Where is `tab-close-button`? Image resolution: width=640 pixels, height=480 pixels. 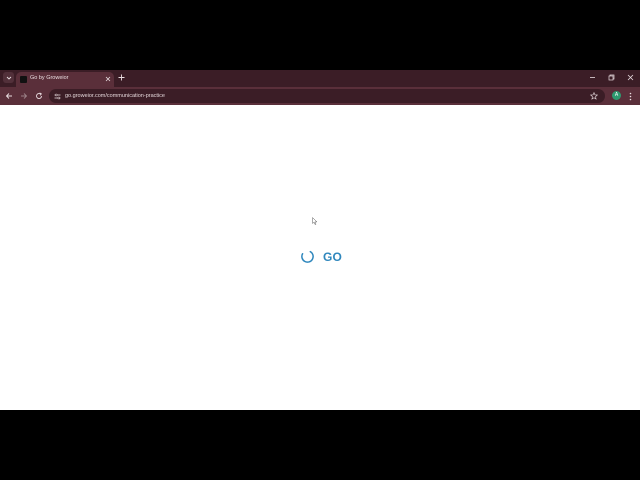
tab-close-button is located at coordinates (107, 78).